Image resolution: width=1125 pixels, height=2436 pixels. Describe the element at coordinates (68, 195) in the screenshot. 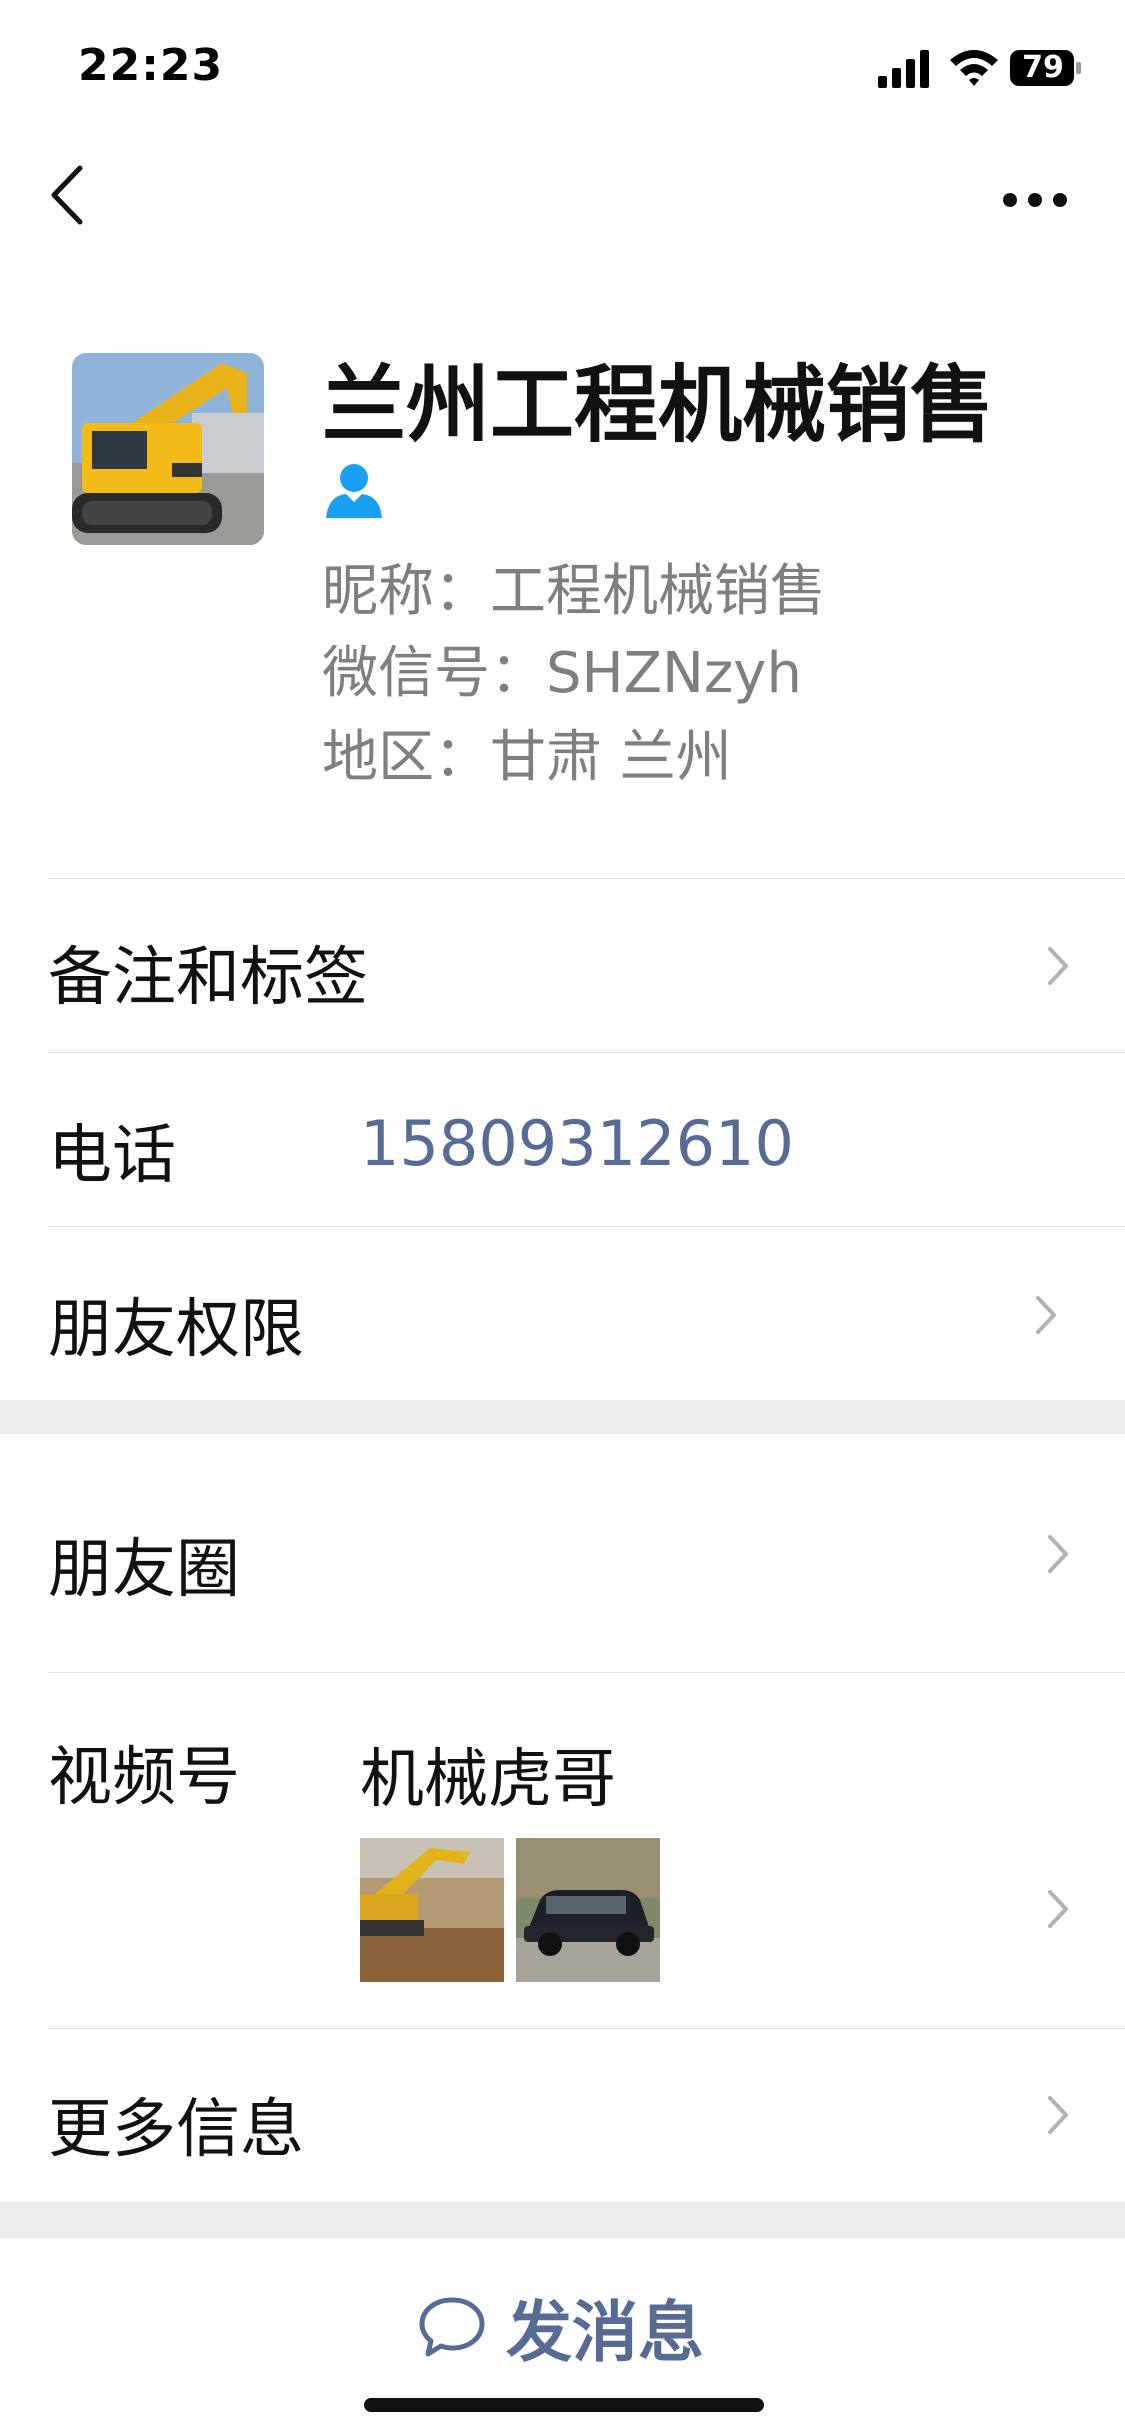

I see `back-arrow-icon` at that location.